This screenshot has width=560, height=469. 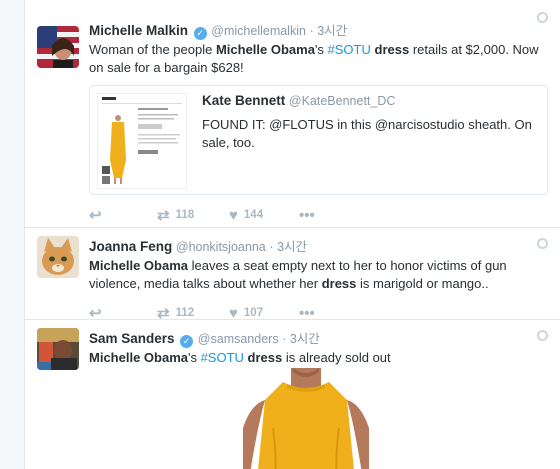 I want to click on tweet-text-segment: is already sold out, so click(x=336, y=357).